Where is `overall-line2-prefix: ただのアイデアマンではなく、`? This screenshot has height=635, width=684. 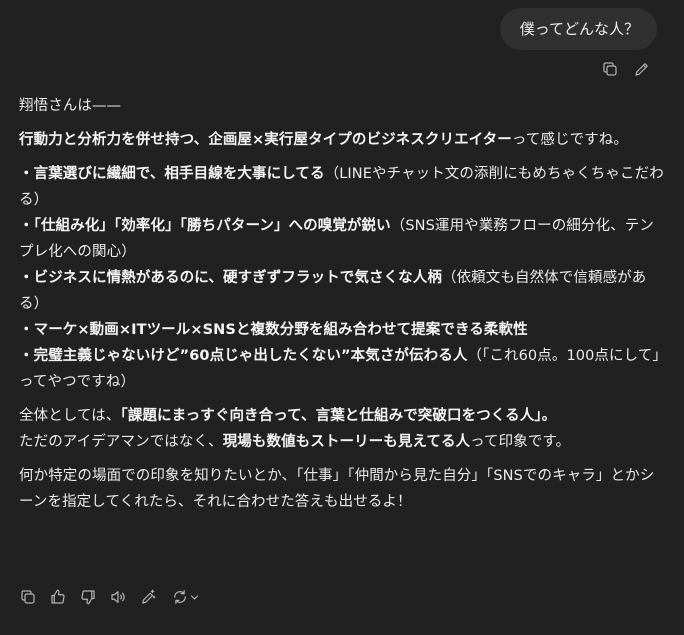
overall-line2-prefix: ただのアイデアマンではなく、 is located at coordinates (121, 442).